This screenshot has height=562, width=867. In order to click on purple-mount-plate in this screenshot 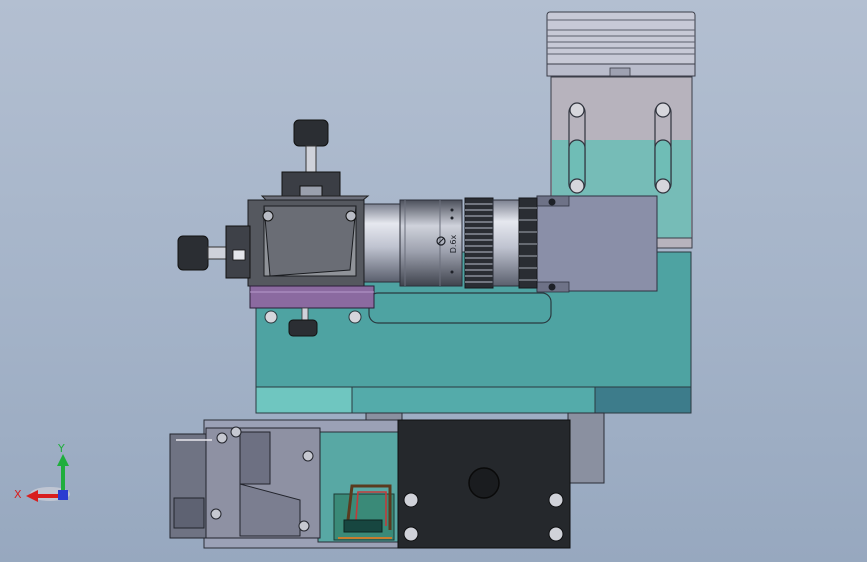, I will do `click(312, 297)`.